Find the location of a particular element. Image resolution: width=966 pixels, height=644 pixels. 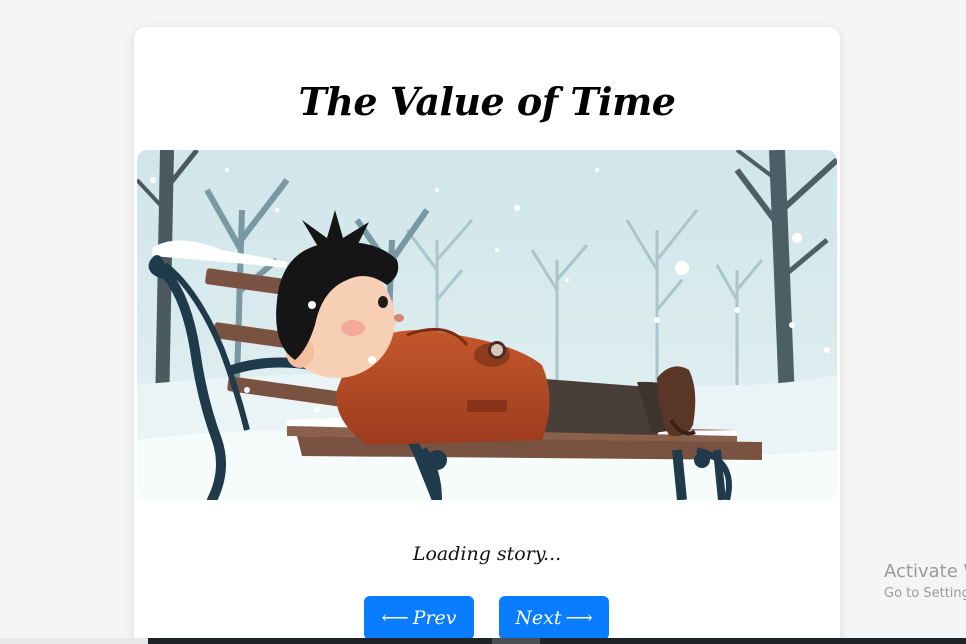

prev-button-label: Prev is located at coordinates (434, 618).